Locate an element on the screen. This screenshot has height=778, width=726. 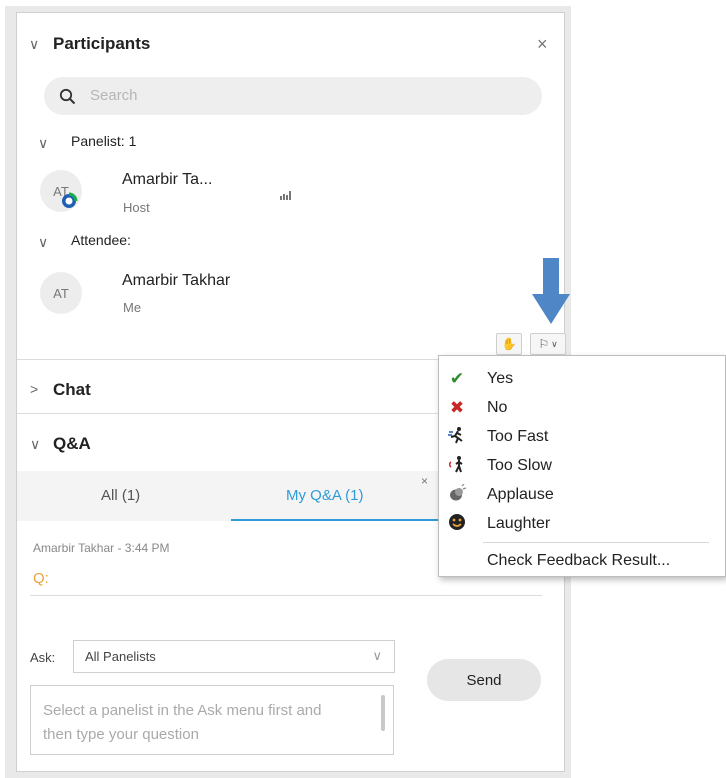
attendee-group-label: Attendee: is located at coordinates (101, 240).